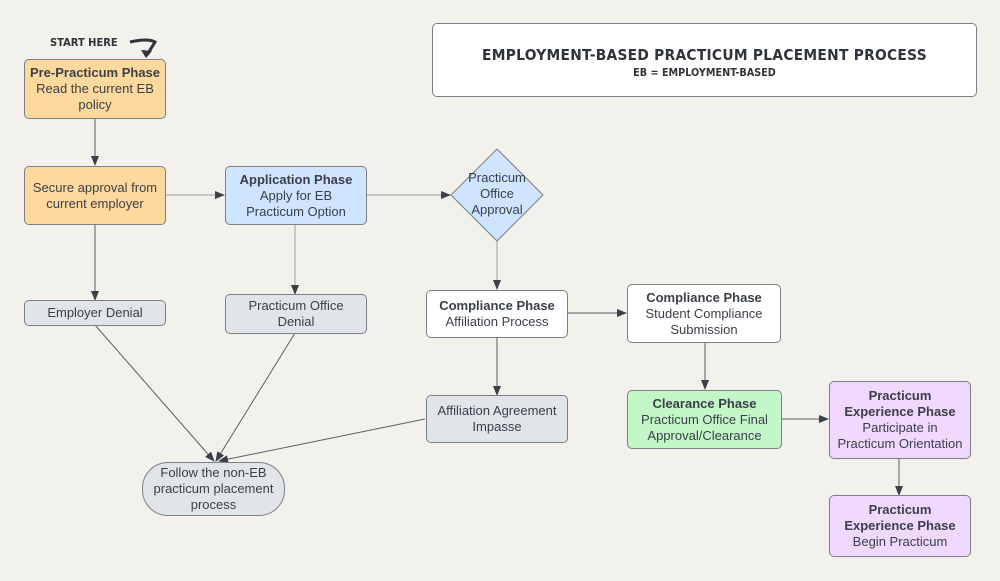 This screenshot has height=581, width=1000. What do you see at coordinates (704, 403) in the screenshot?
I see `node-title: Clearance Phase` at bounding box center [704, 403].